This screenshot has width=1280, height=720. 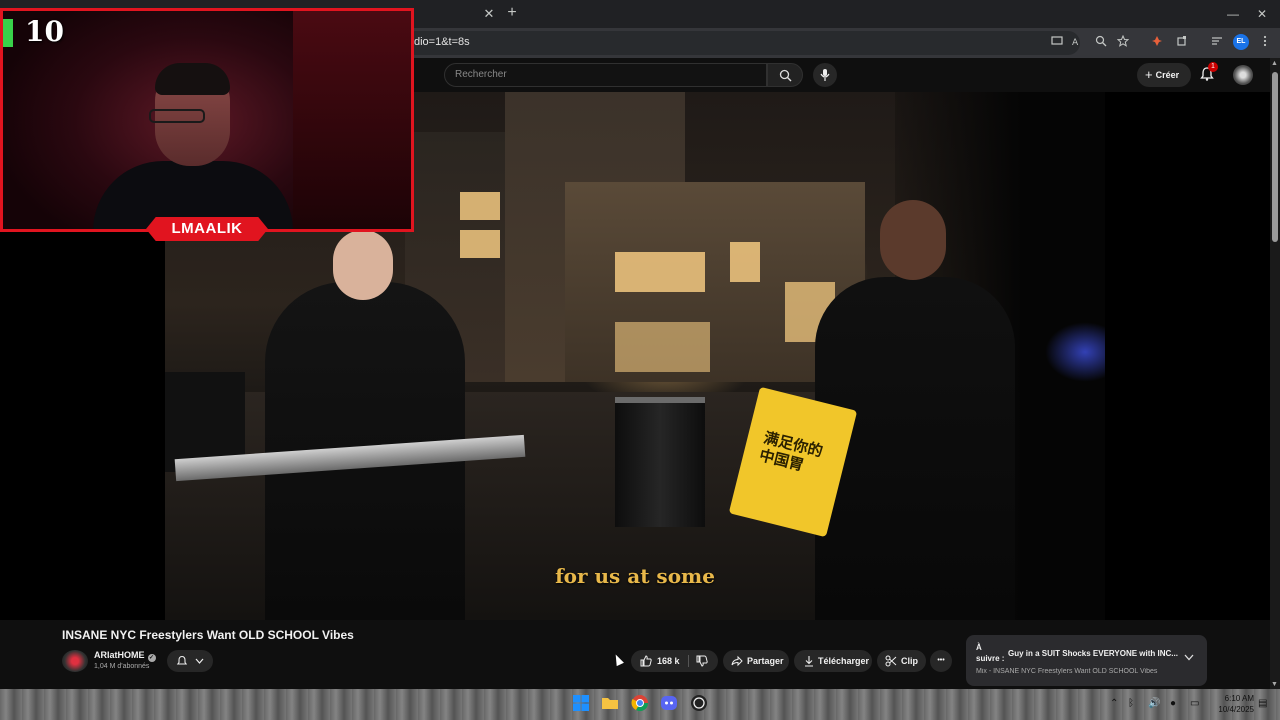 What do you see at coordinates (8, 33) in the screenshot?
I see `counter-marker` at bounding box center [8, 33].